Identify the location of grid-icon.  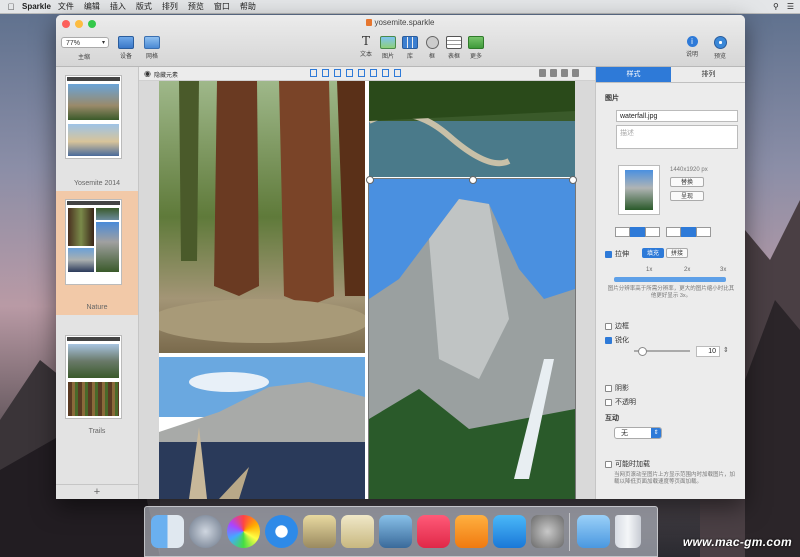
(152, 42).